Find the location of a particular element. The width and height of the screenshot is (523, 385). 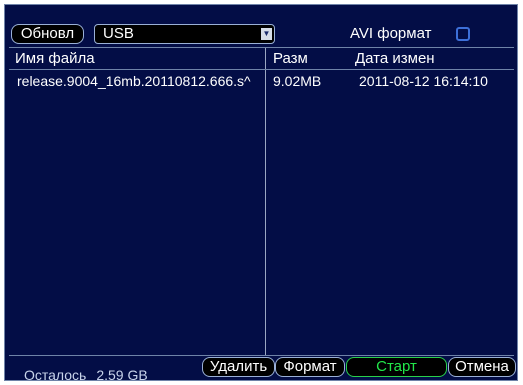

device-select: USB ▼ is located at coordinates (184, 34).